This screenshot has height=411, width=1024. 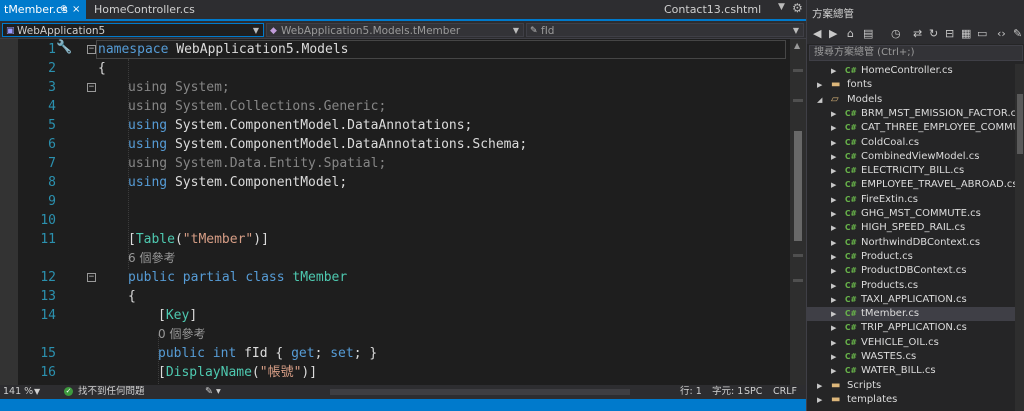 I want to click on tree-file: ▶ C# WASTES.cs, so click(x=915, y=357).